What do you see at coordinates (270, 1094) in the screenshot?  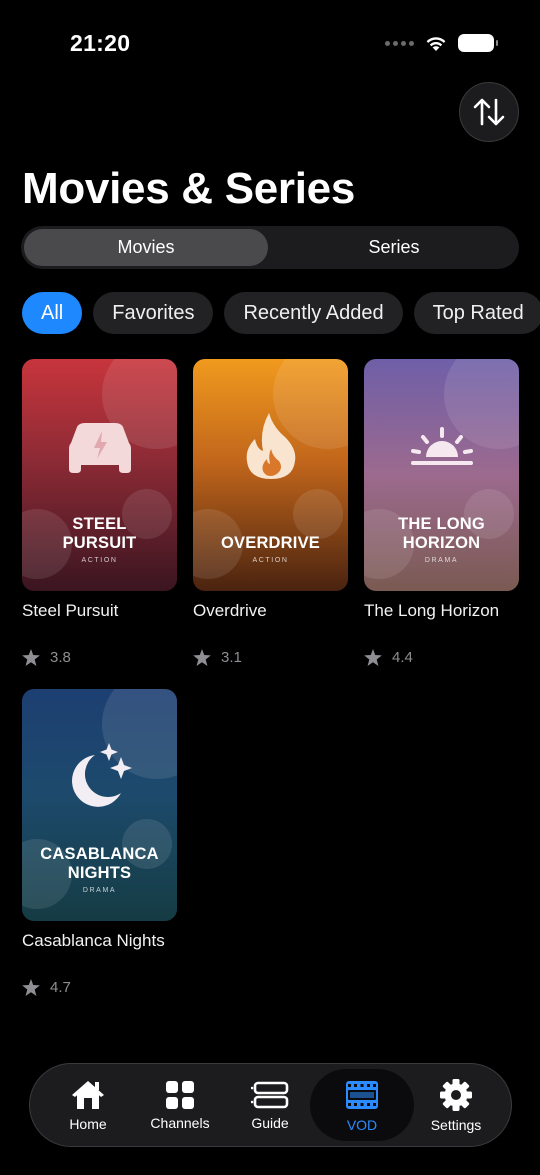 I see `guide-icon` at bounding box center [270, 1094].